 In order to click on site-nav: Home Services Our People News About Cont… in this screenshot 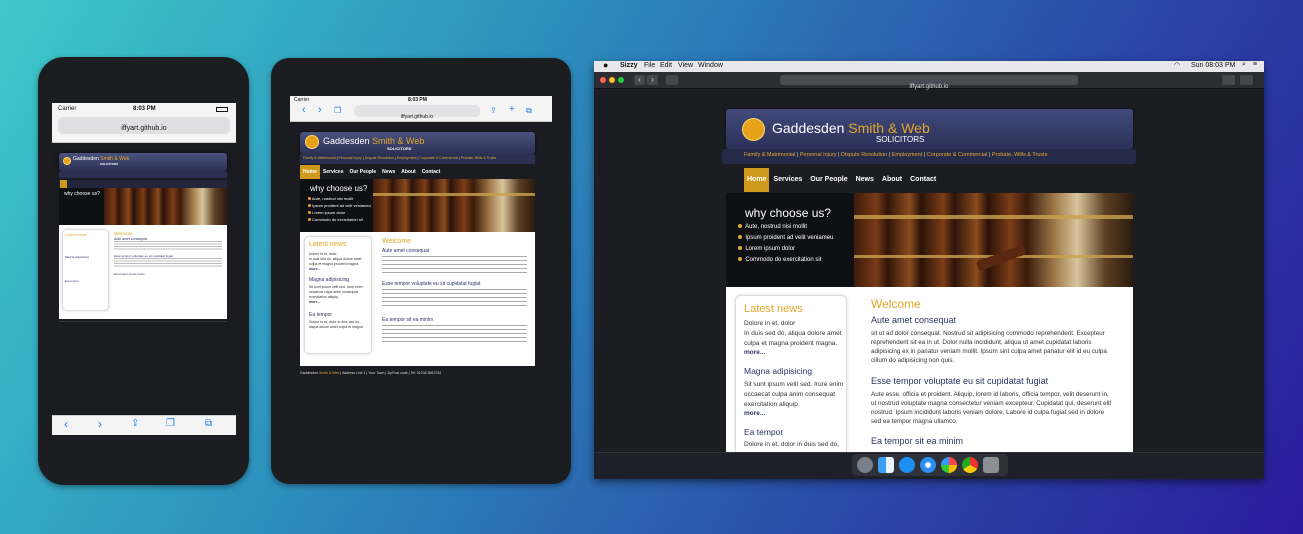, I will do `click(842, 180)`.